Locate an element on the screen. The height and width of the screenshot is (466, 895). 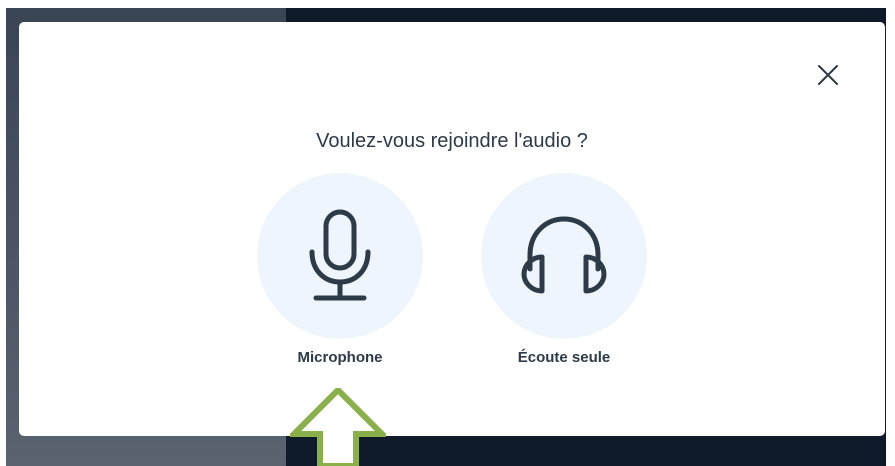
microphone-circle is located at coordinates (340, 256).